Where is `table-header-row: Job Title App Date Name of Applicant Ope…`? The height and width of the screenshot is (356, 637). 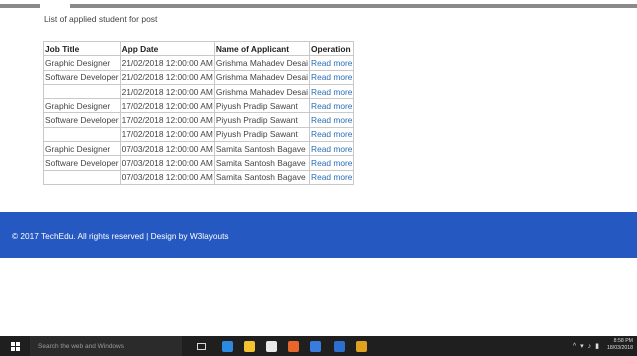
table-header-row: Job Title App Date Name of Applicant Ope… is located at coordinates (199, 48).